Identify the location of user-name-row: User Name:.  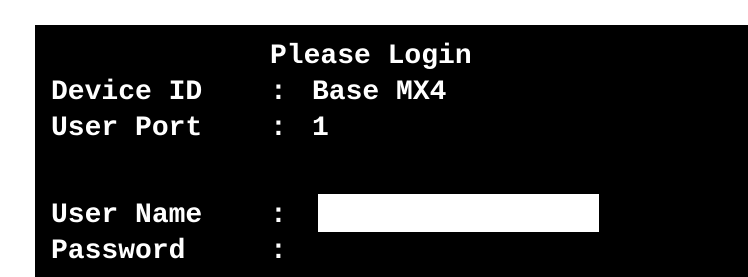
(181, 216).